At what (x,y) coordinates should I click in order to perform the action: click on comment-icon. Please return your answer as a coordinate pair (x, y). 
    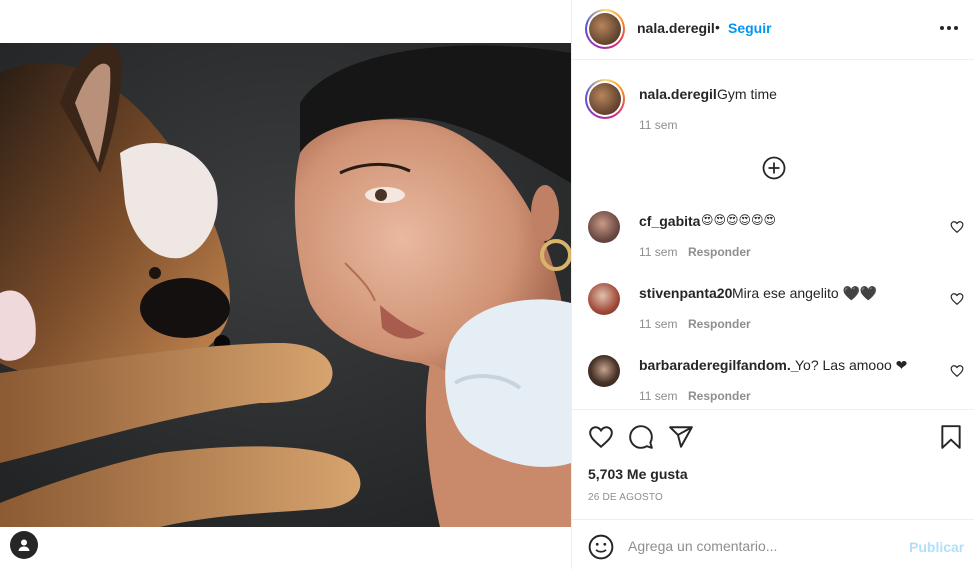
    Looking at the image, I should click on (641, 437).